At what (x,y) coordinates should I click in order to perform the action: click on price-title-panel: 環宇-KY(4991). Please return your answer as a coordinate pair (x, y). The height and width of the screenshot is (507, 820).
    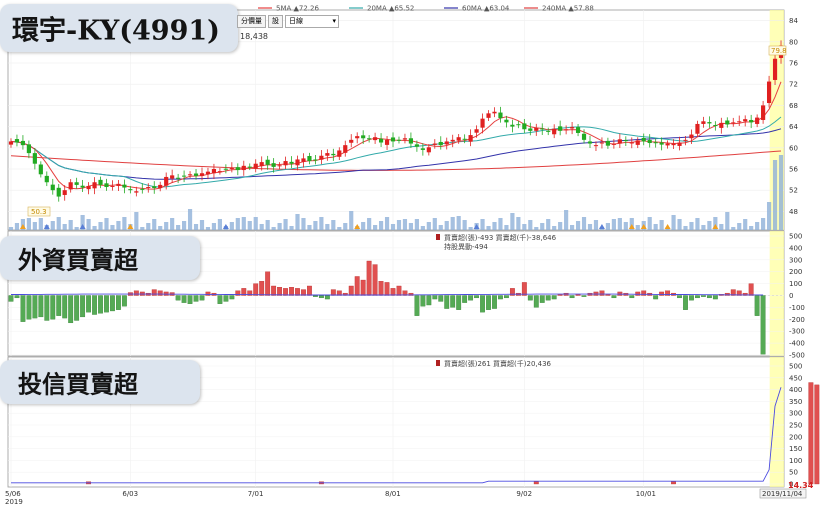
    Looking at the image, I should click on (119, 28).